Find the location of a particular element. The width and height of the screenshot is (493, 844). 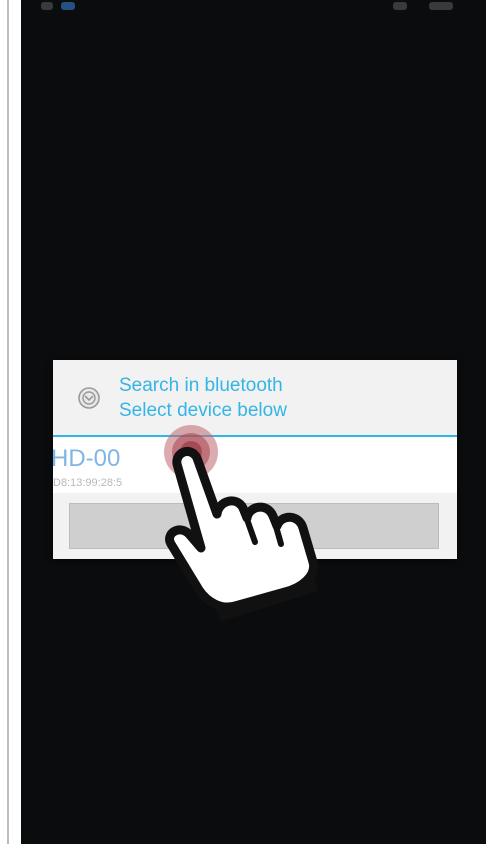

status-bar-battery-icon is located at coordinates (441, 6).